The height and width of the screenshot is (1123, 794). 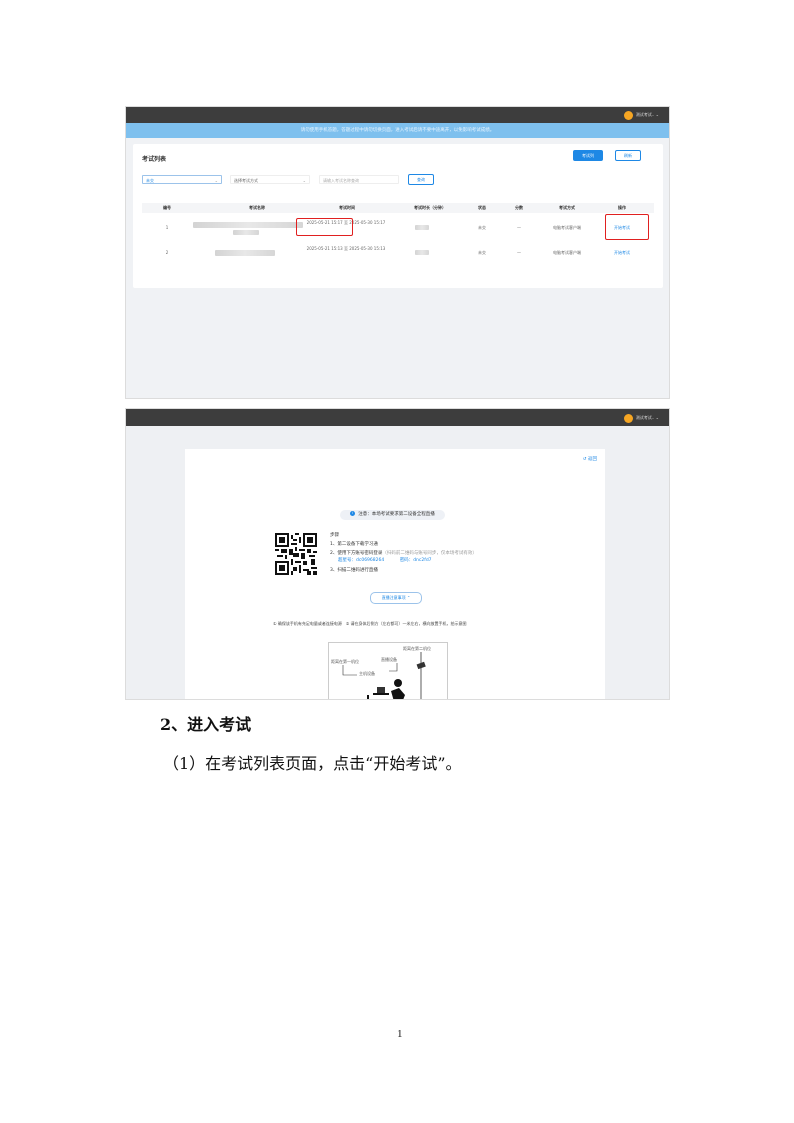 What do you see at coordinates (206, 724) in the screenshot?
I see `section-heading: 2、进入考试` at bounding box center [206, 724].